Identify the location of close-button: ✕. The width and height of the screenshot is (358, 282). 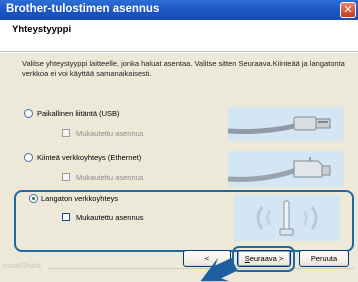
(348, 10).